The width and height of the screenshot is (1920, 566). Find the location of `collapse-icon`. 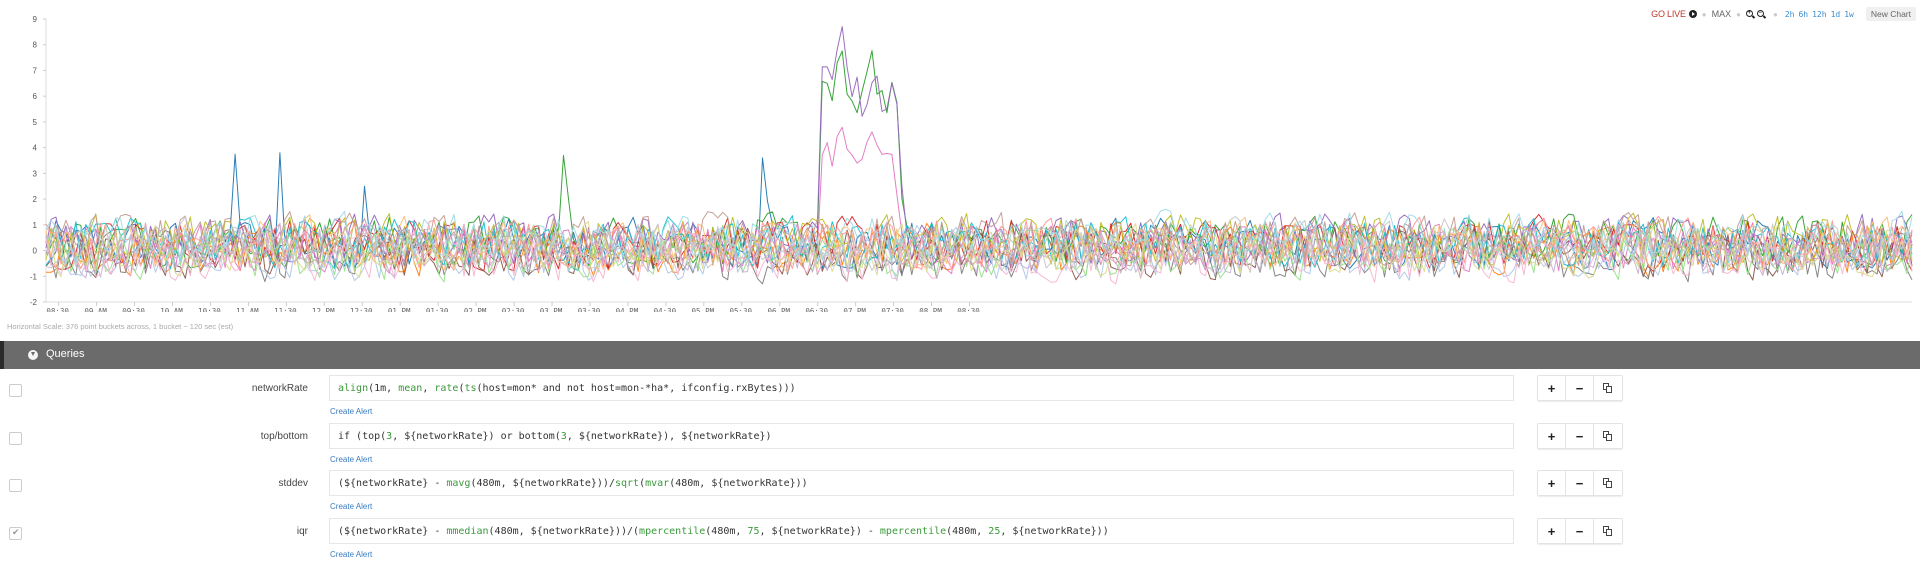

collapse-icon is located at coordinates (33, 355).